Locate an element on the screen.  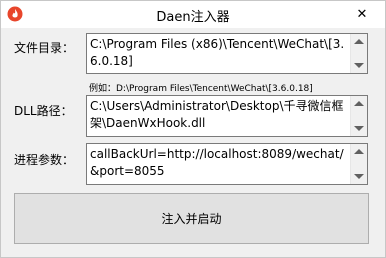
close-button: ✕ is located at coordinates (362, 14).